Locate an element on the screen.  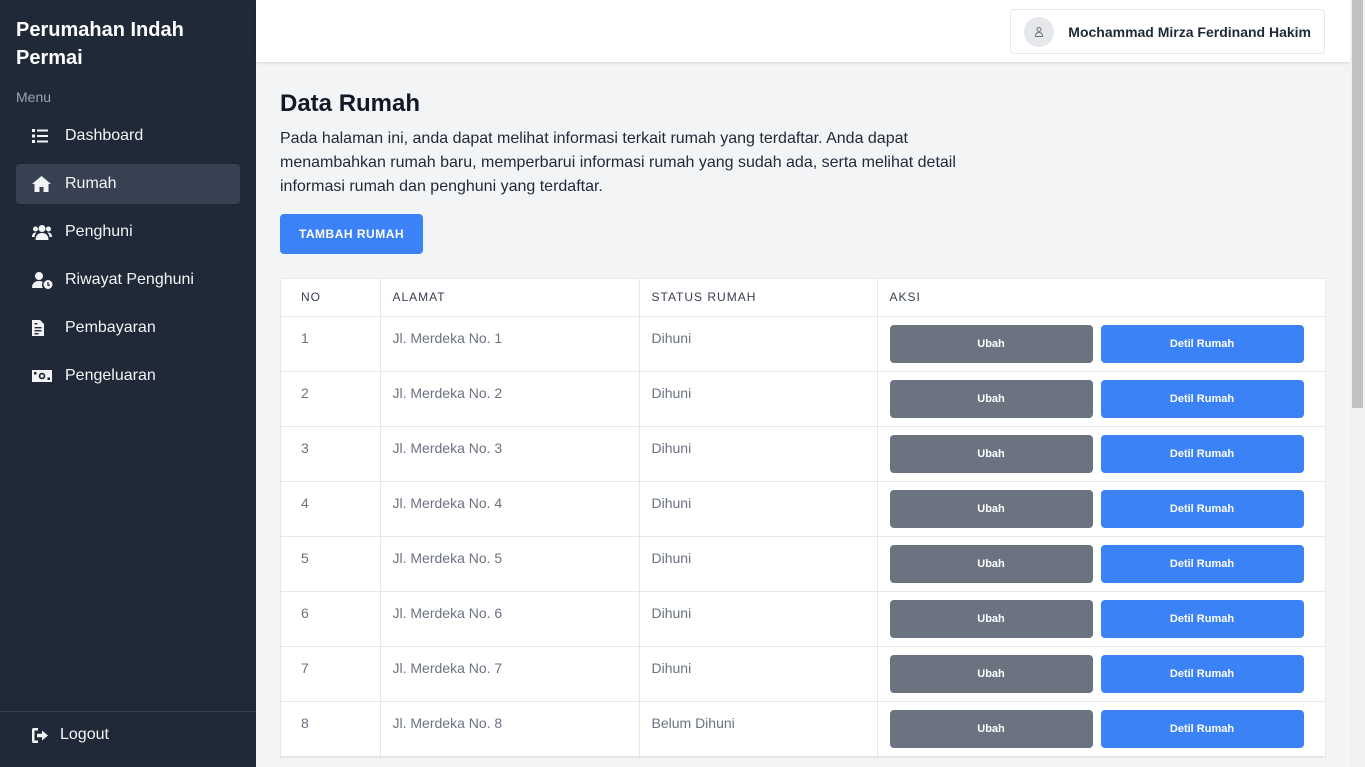
column-header-status: STATUS RUMAH is located at coordinates (758, 298).